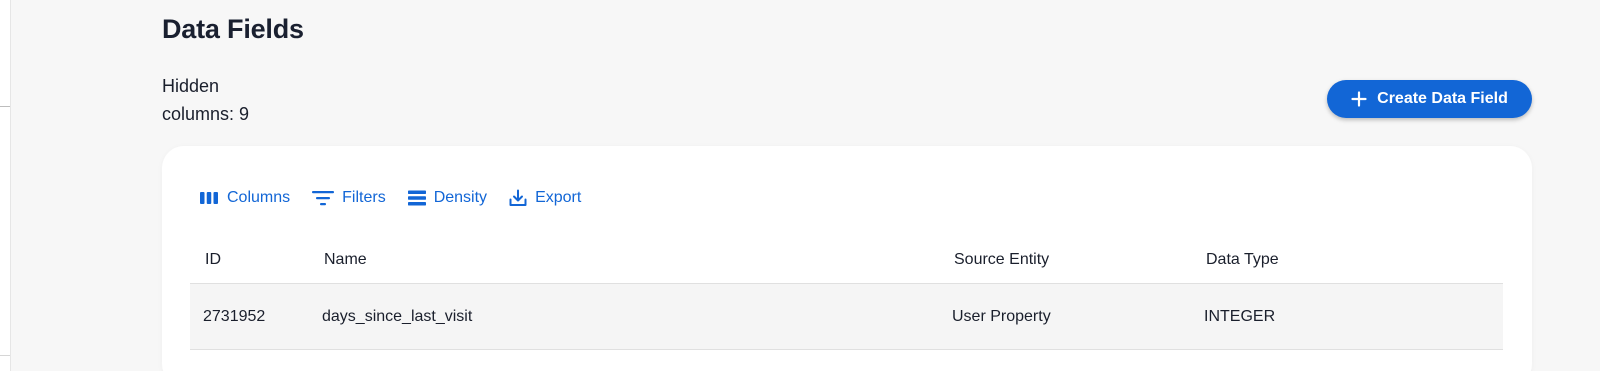 The image size is (1600, 371). Describe the element at coordinates (416, 198) in the screenshot. I see `density-icon` at that location.